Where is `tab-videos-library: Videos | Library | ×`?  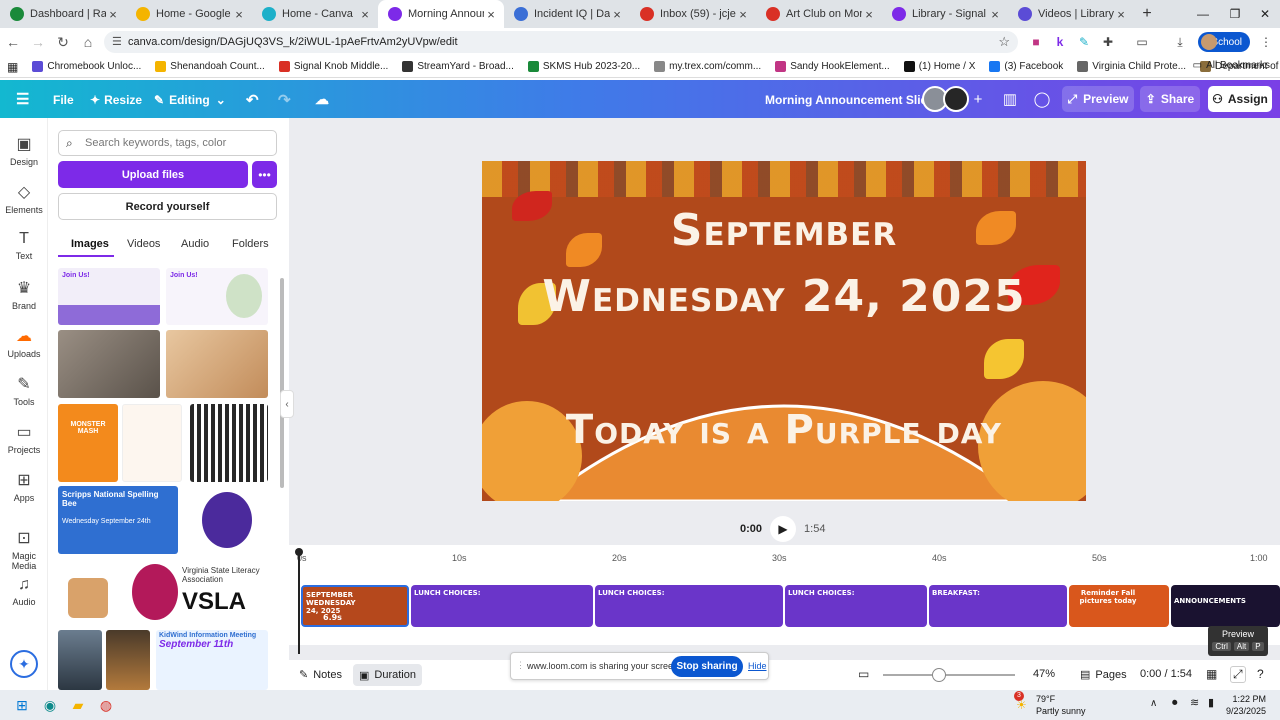
tab-videos-library: Videos | Library | × is located at coordinates (1071, 14).